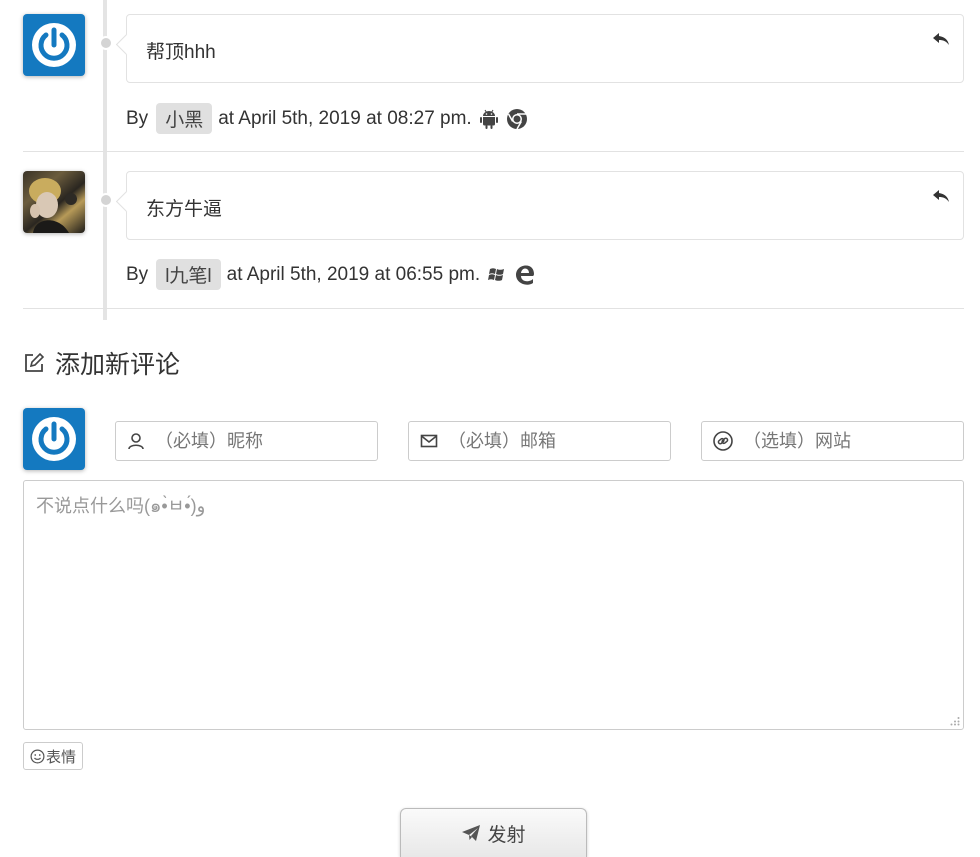 Image resolution: width=980 pixels, height=857 pixels. What do you see at coordinates (516, 118) in the screenshot?
I see `chrome-icon` at bounding box center [516, 118].